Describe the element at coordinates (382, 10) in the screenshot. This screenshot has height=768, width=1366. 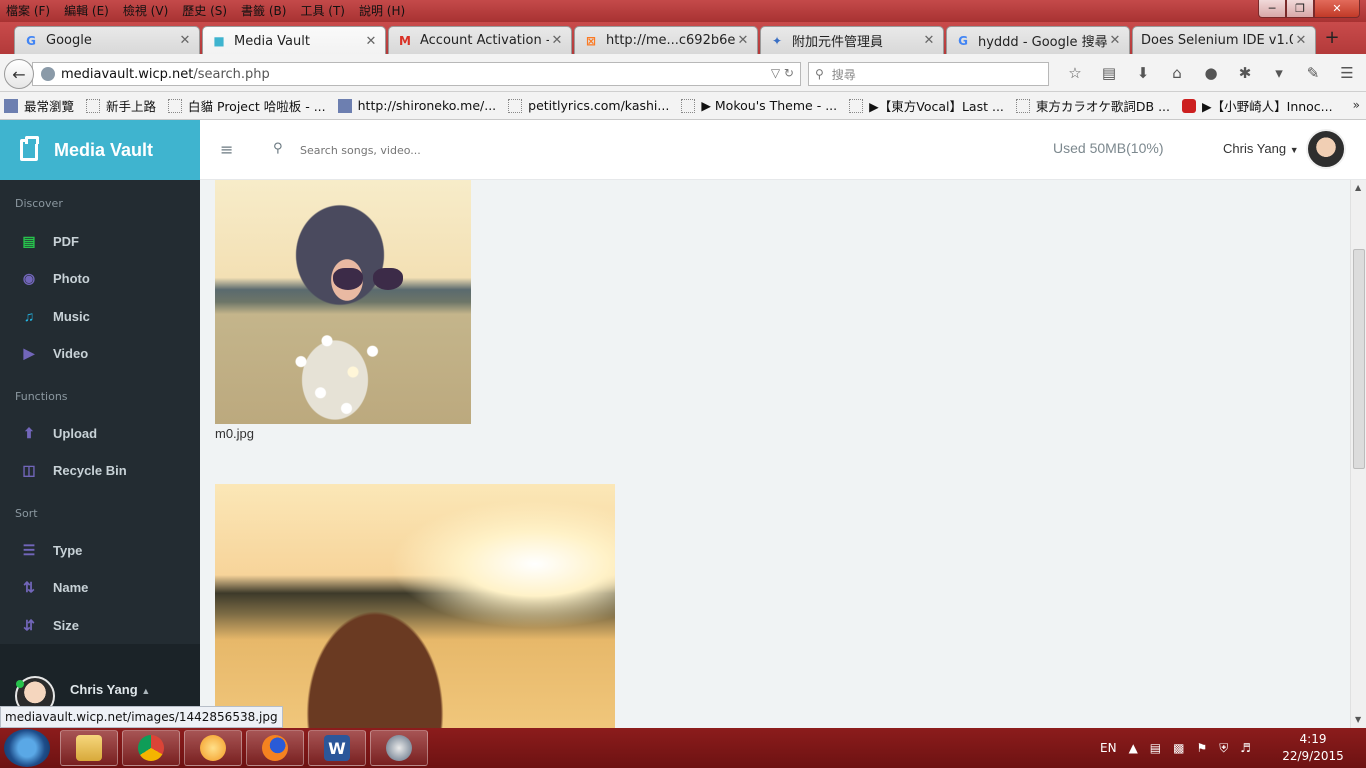
I see `menu-help: 說明 (H)` at that location.